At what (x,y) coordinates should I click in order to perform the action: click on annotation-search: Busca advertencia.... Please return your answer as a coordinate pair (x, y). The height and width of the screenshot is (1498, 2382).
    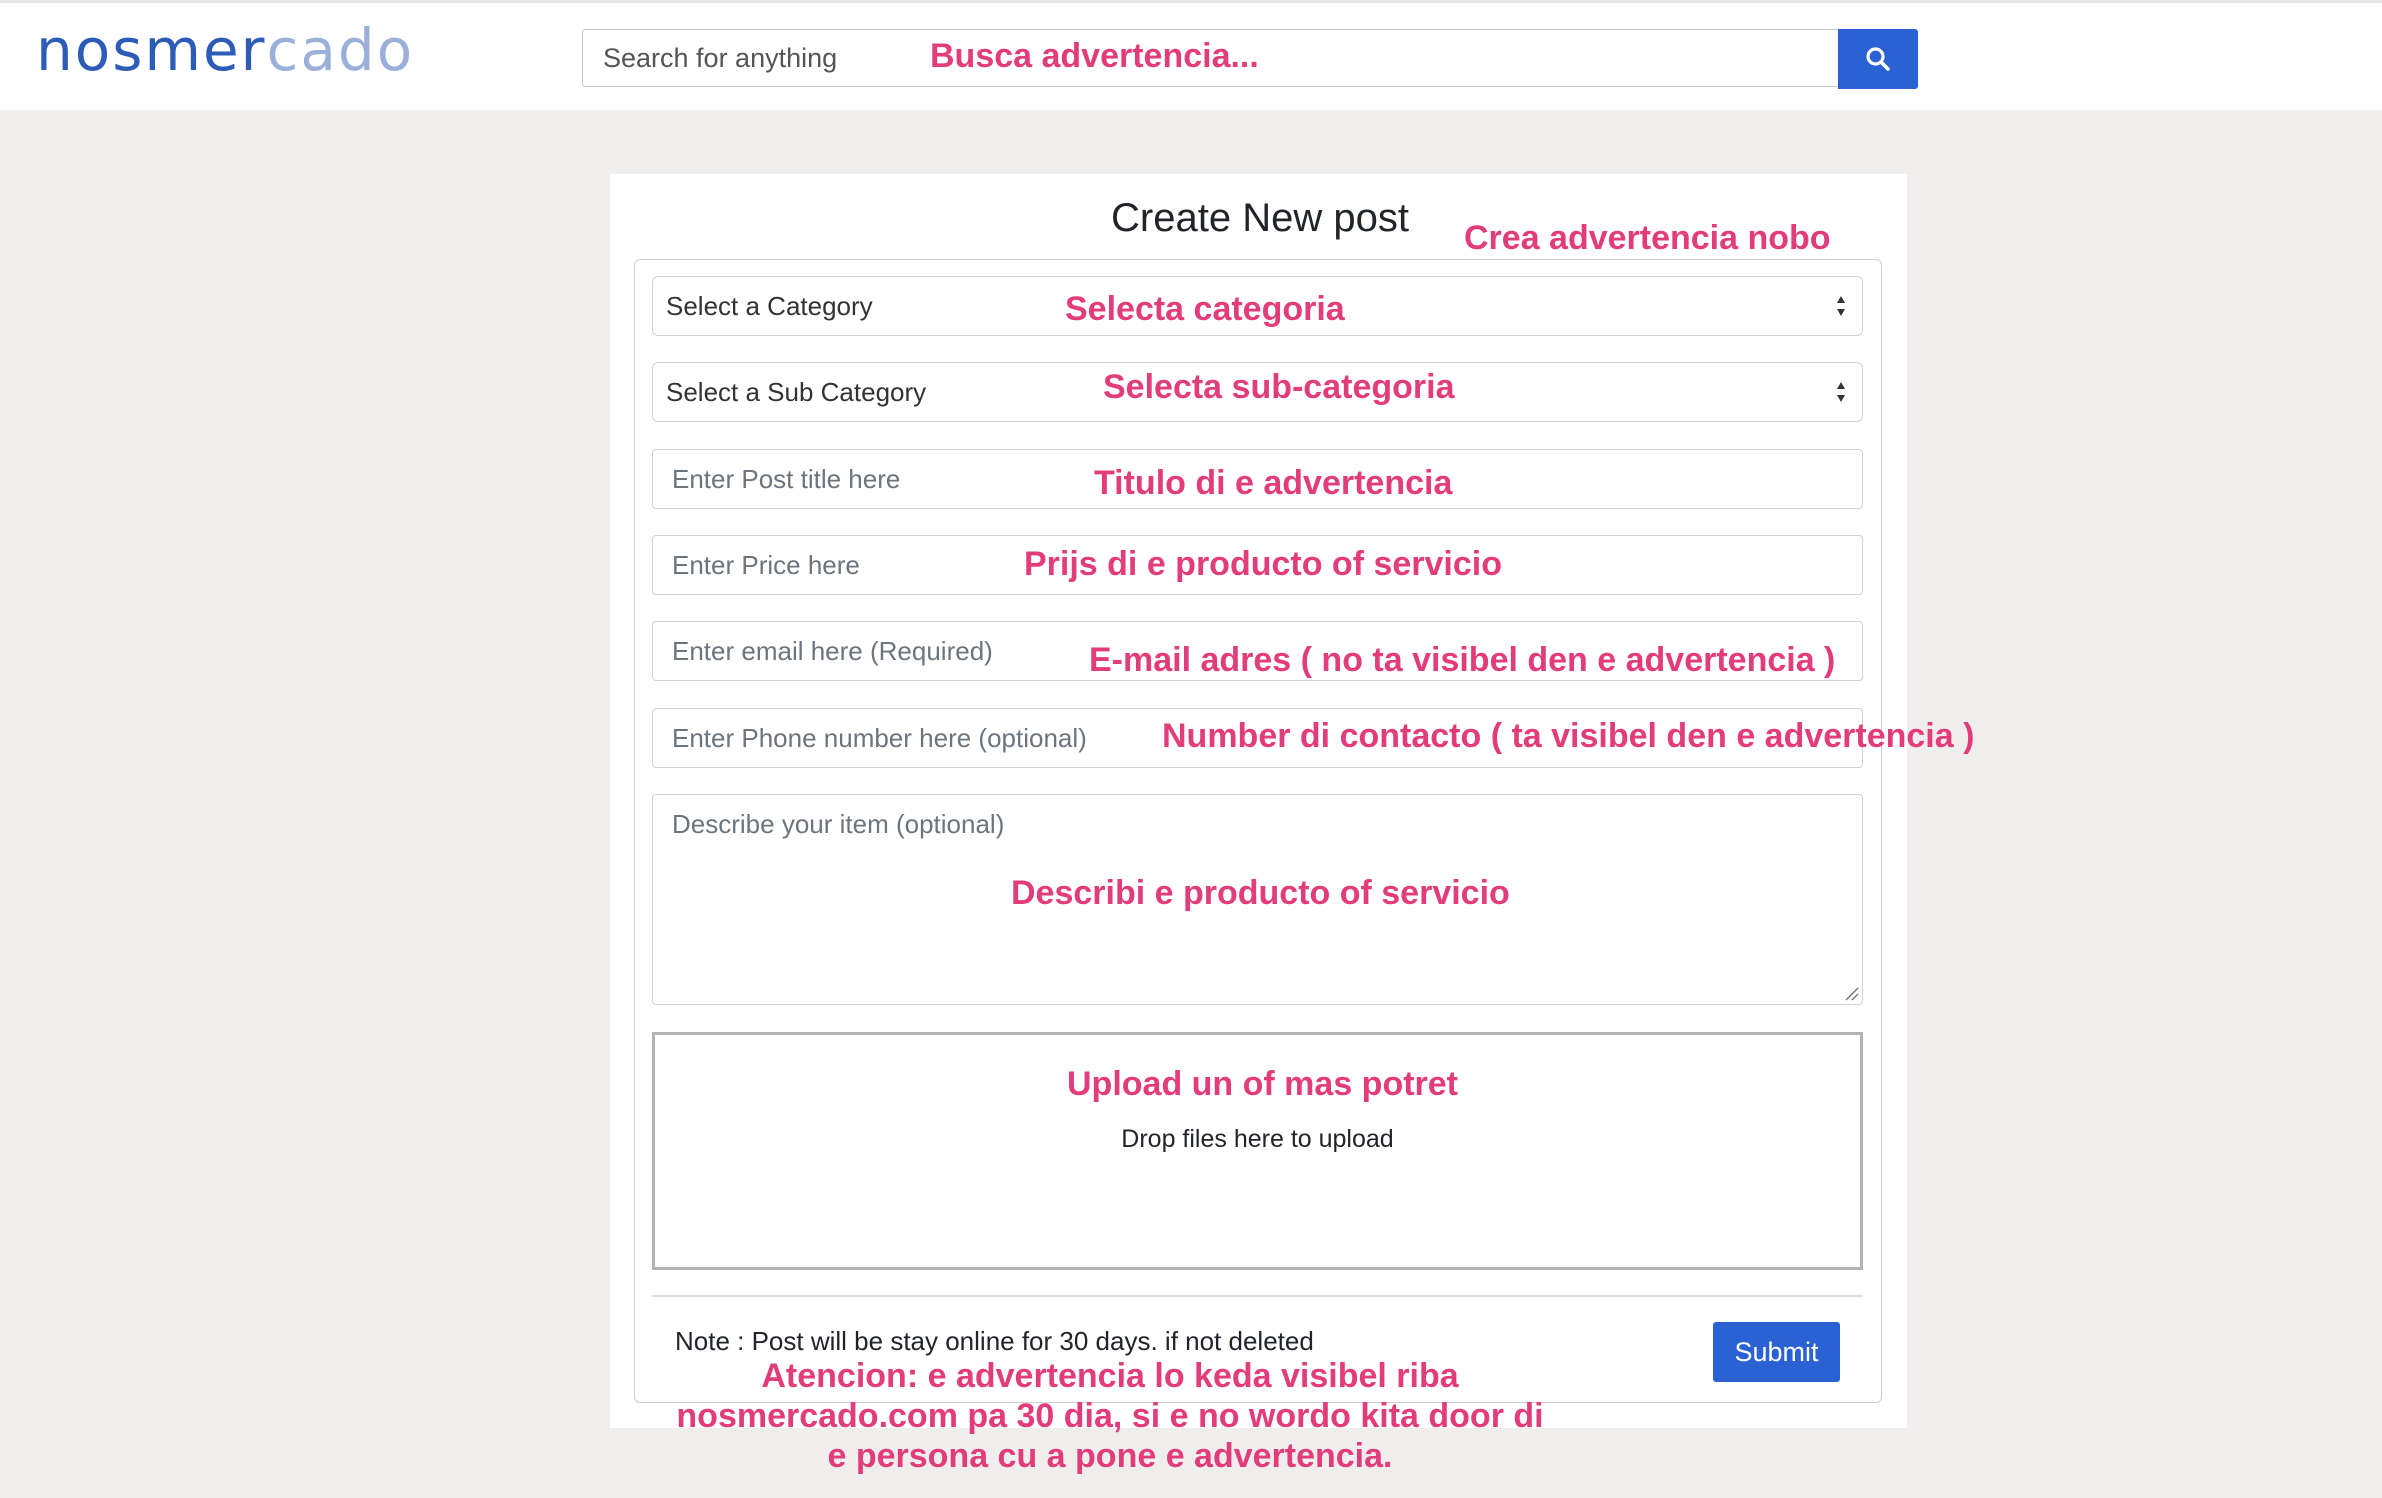
    Looking at the image, I should click on (1094, 56).